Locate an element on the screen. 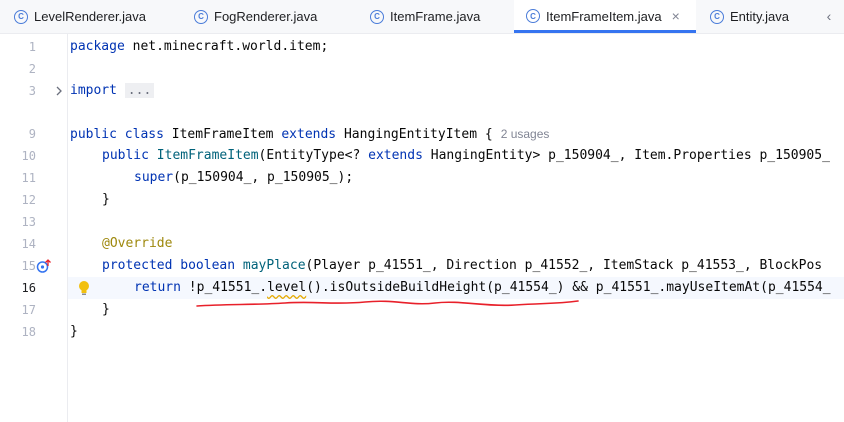 The width and height of the screenshot is (844, 422). tab-fogrenderer: C FogRenderer.java is located at coordinates (255, 16).